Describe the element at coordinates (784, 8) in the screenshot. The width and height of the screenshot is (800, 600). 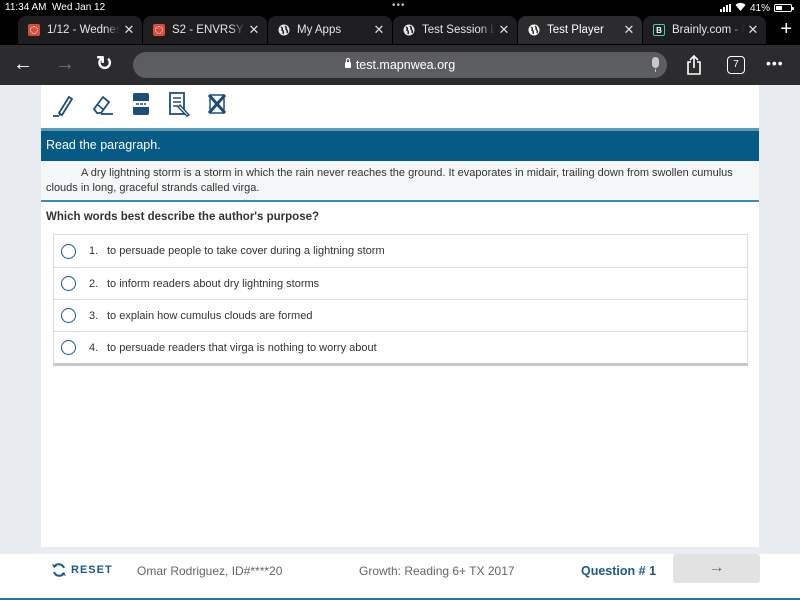
I see `battery-icon` at that location.